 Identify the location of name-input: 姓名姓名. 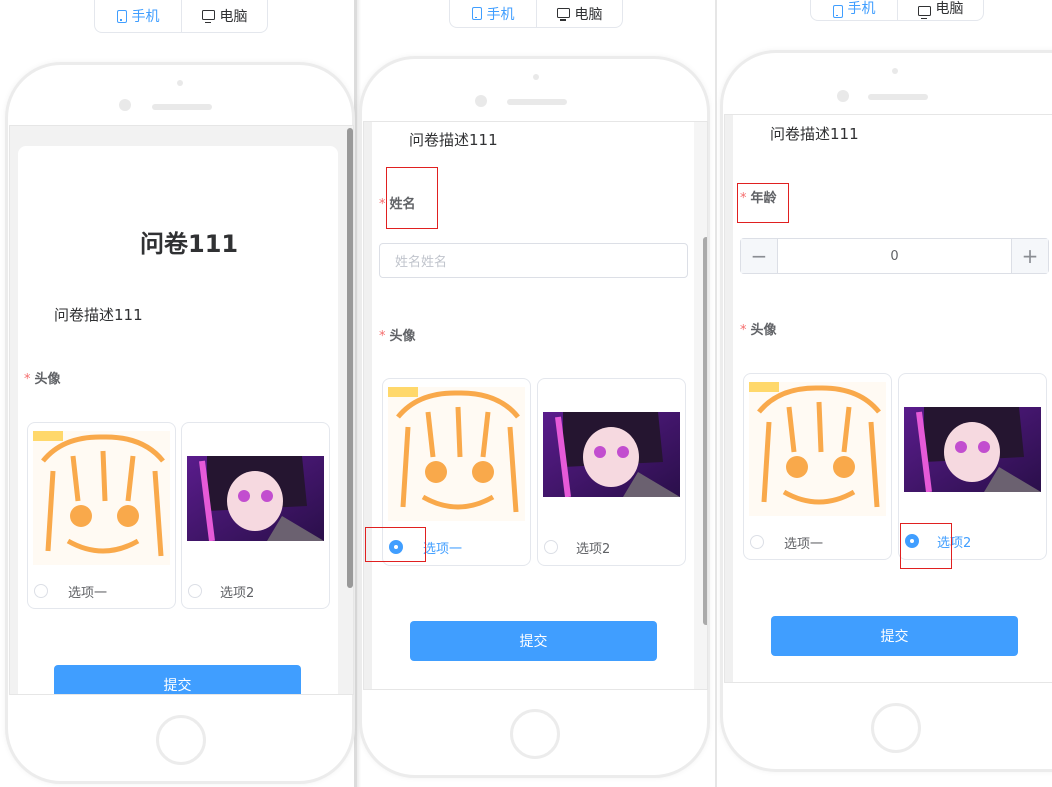
(533, 260).